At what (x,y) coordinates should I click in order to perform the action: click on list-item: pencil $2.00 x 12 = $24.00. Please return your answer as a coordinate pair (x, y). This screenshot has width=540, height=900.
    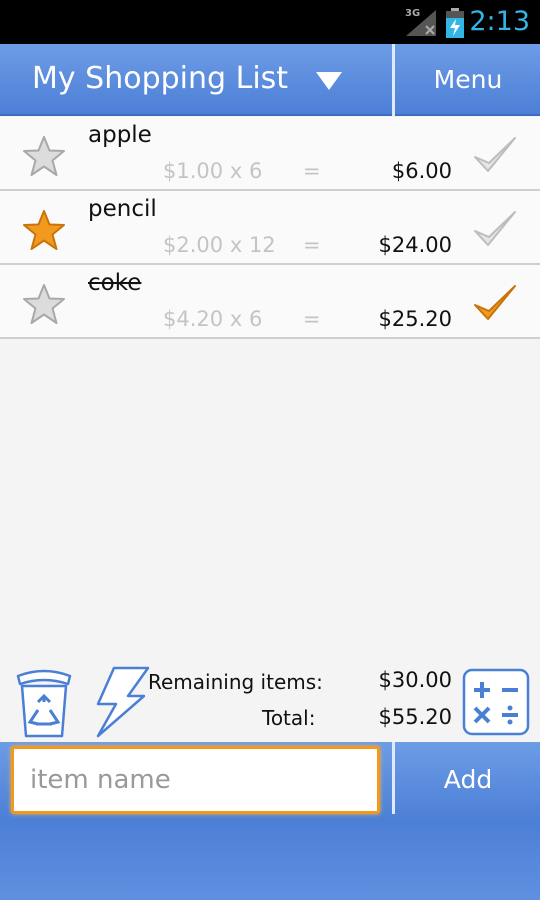
    Looking at the image, I should click on (270, 228).